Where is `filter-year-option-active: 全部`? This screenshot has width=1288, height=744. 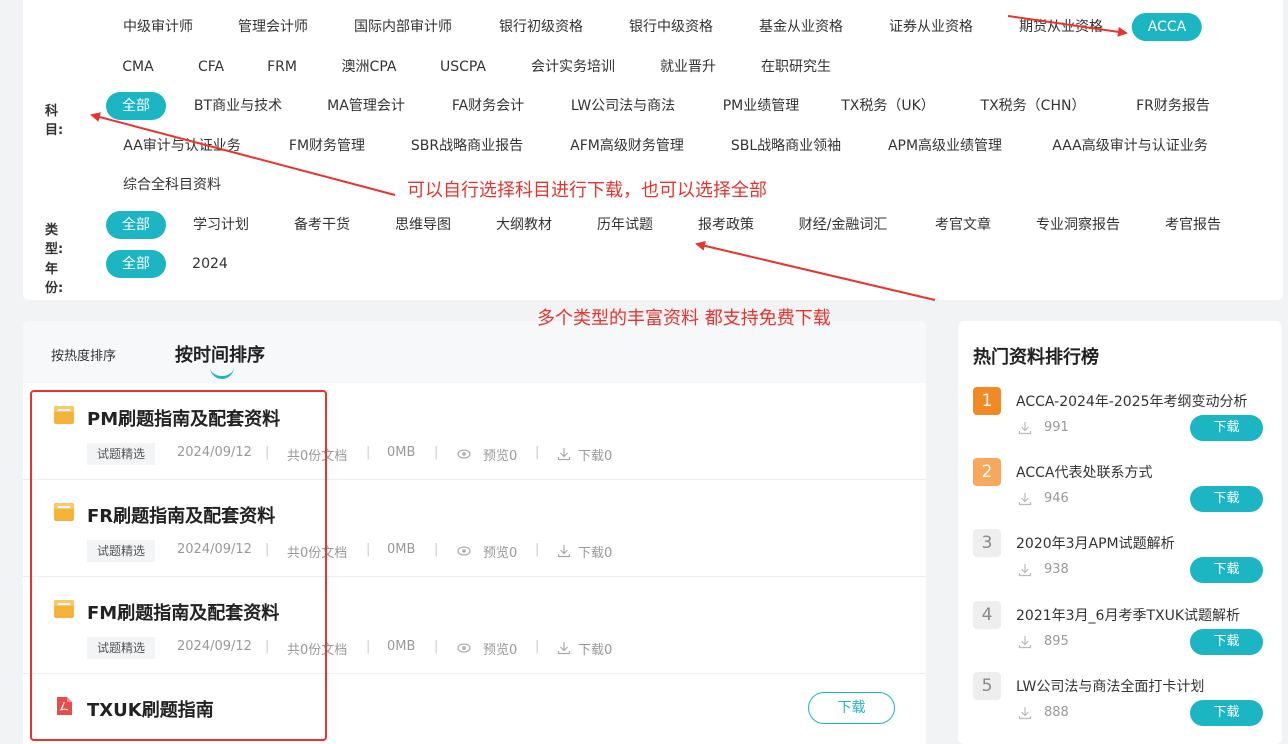 filter-year-option-active: 全部 is located at coordinates (136, 264).